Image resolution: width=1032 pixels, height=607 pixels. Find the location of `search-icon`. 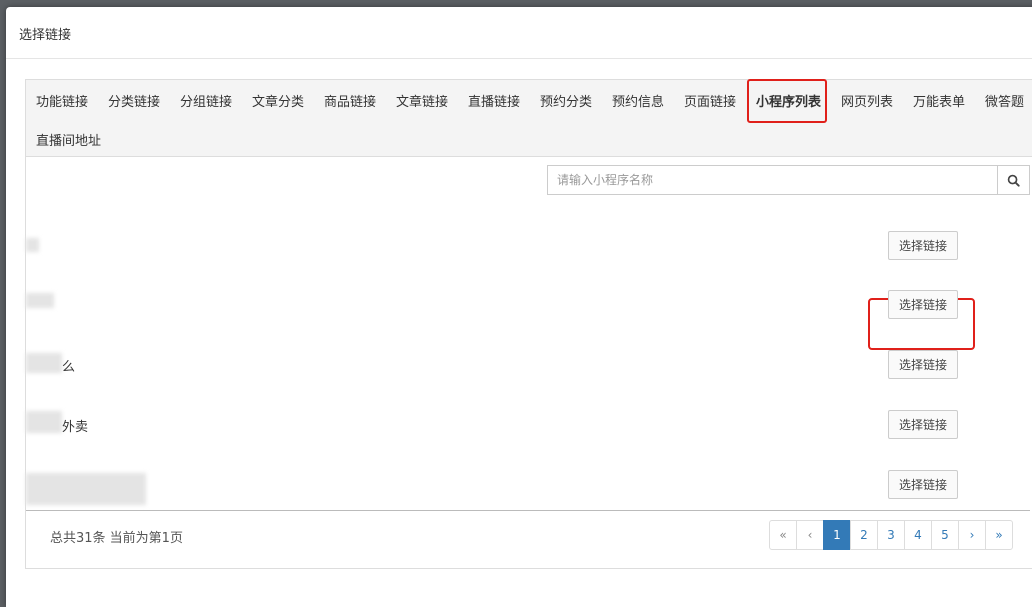

search-icon is located at coordinates (1013, 180).